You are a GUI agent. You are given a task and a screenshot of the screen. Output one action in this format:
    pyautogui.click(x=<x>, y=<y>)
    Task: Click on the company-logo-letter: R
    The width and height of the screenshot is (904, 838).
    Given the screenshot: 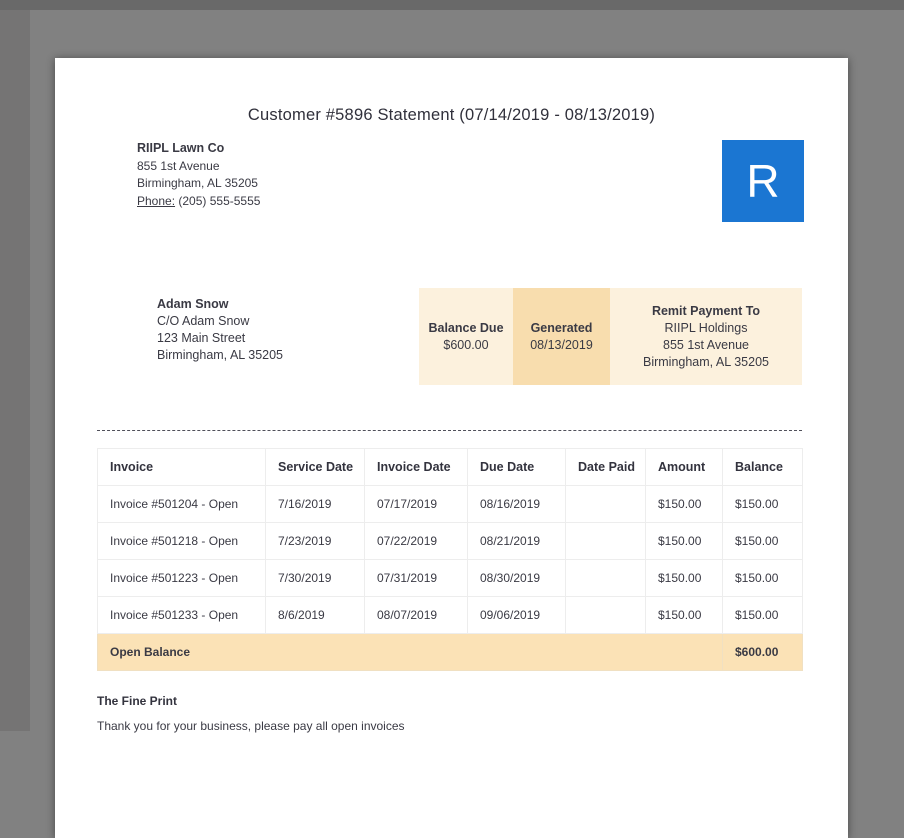 What is the action you would take?
    pyautogui.click(x=763, y=181)
    